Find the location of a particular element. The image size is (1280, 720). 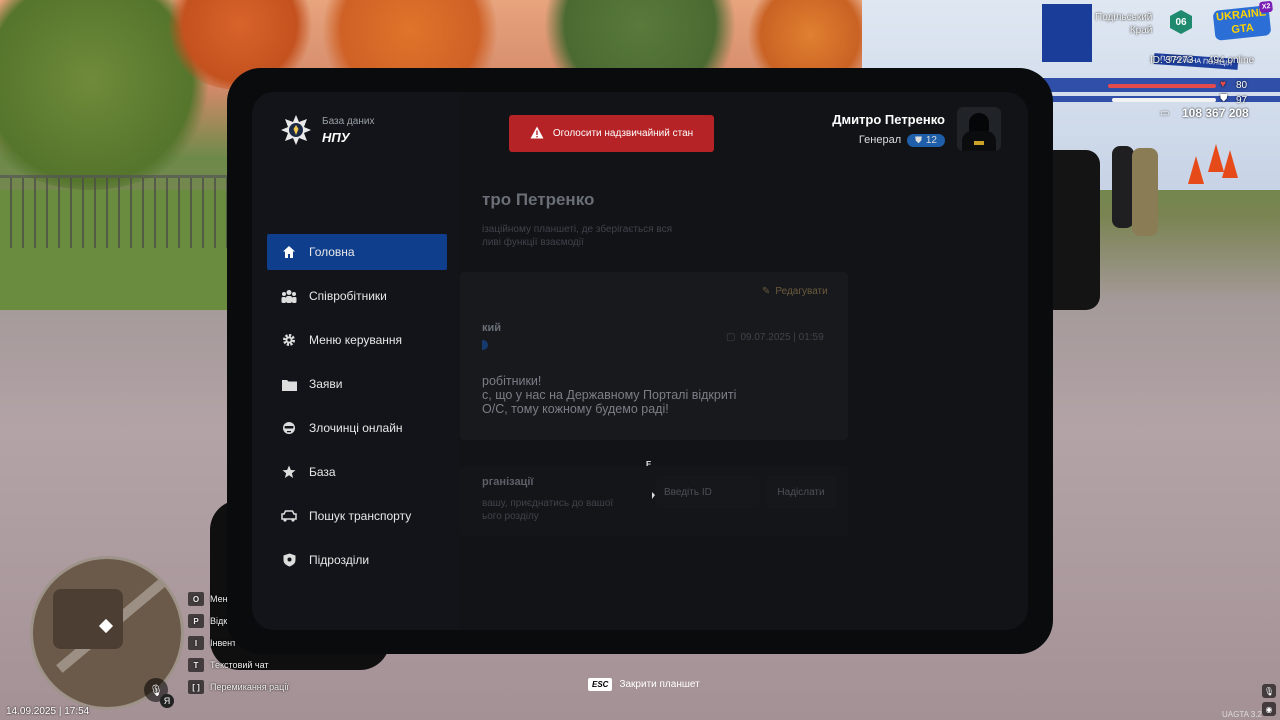

health-bar is located at coordinates (1162, 86).